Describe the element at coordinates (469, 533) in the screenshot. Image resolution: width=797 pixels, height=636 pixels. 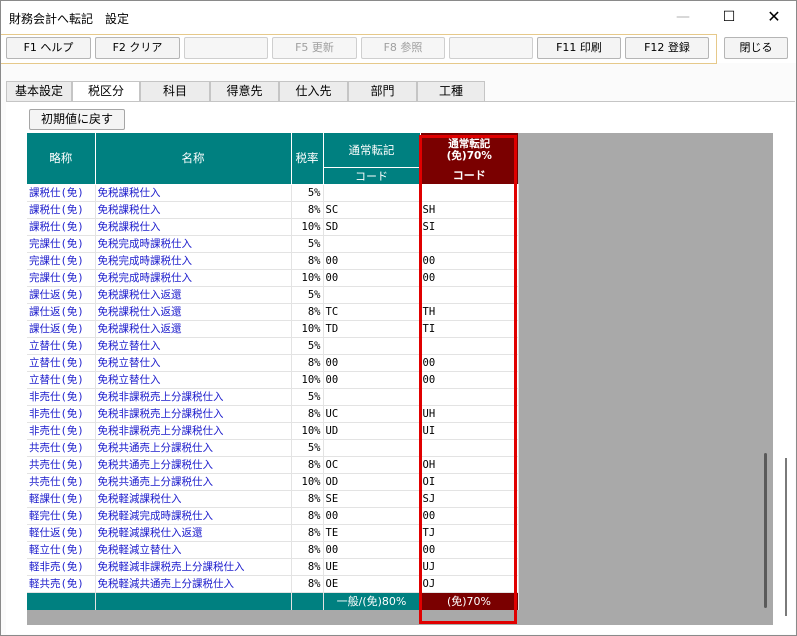
I see `cell-exempt-code: TJ` at that location.